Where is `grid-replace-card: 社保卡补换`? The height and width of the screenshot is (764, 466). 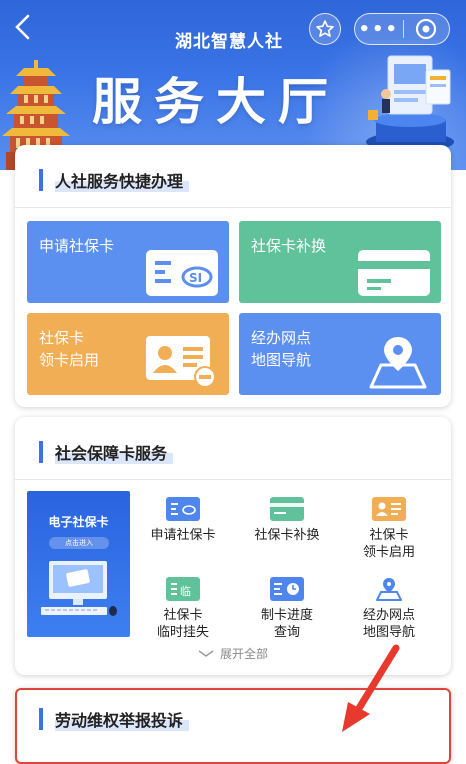 grid-replace-card: 社保卡补换 is located at coordinates (287, 520).